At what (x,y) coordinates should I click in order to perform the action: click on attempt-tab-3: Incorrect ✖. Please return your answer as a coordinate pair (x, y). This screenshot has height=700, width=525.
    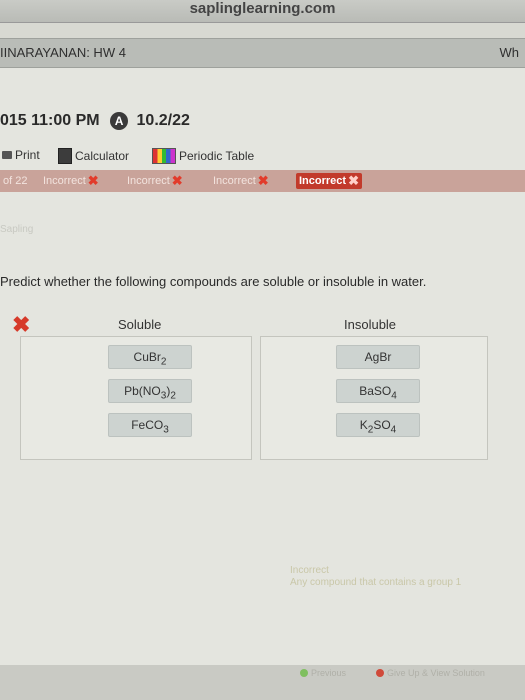
    Looking at the image, I should click on (241, 181).